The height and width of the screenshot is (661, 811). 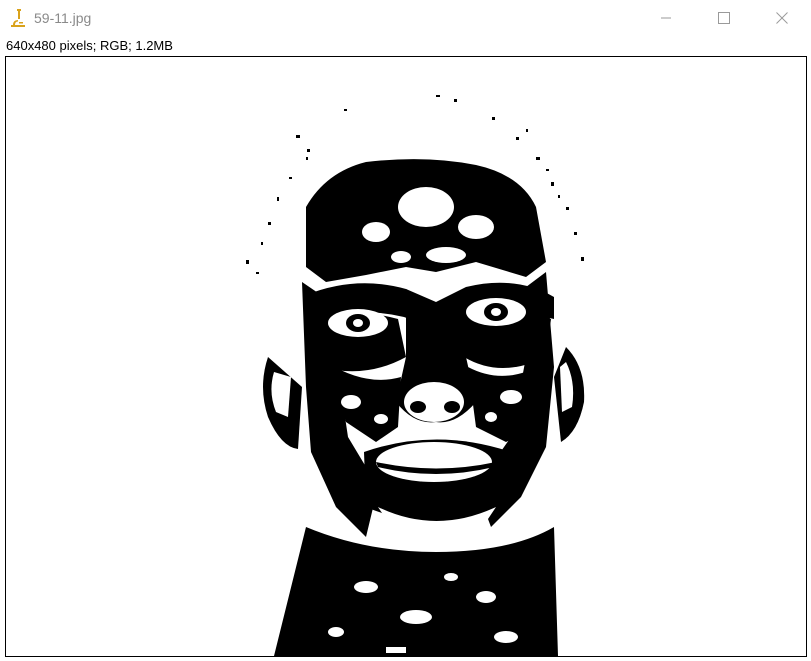 I want to click on microscope-icon, so click(x=18, y=18).